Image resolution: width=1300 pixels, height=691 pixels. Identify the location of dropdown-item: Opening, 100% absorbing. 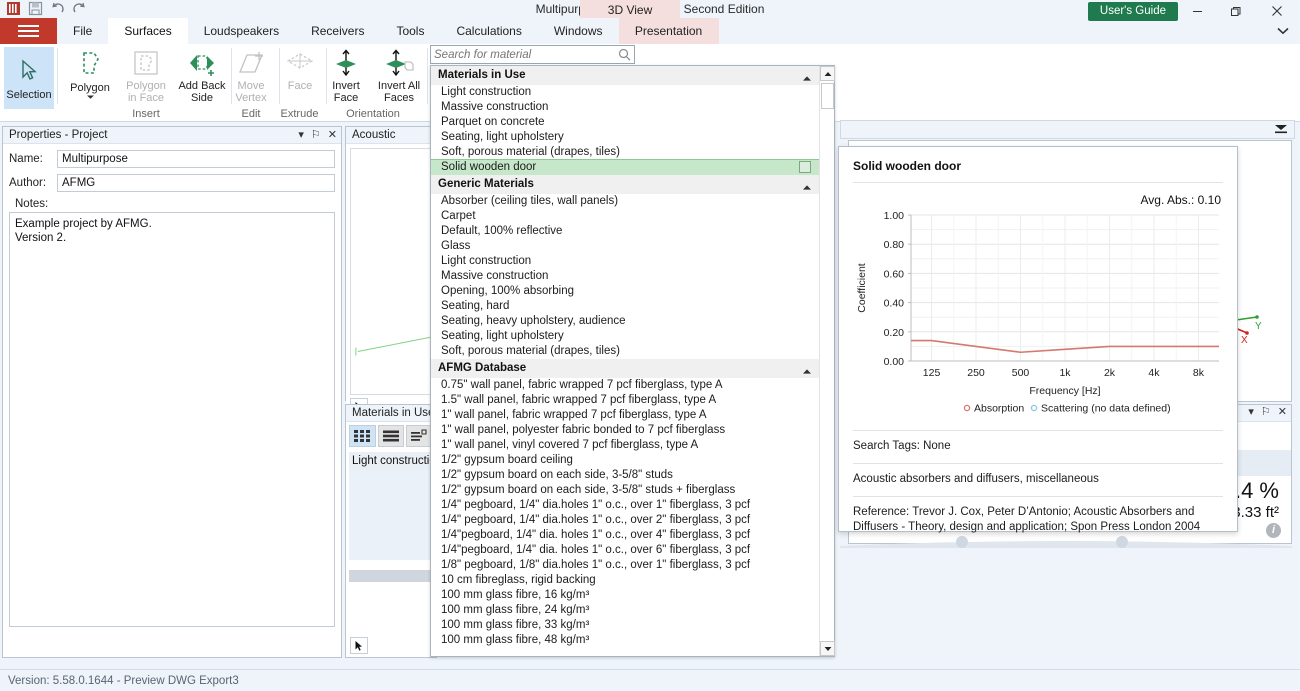
(625, 291).